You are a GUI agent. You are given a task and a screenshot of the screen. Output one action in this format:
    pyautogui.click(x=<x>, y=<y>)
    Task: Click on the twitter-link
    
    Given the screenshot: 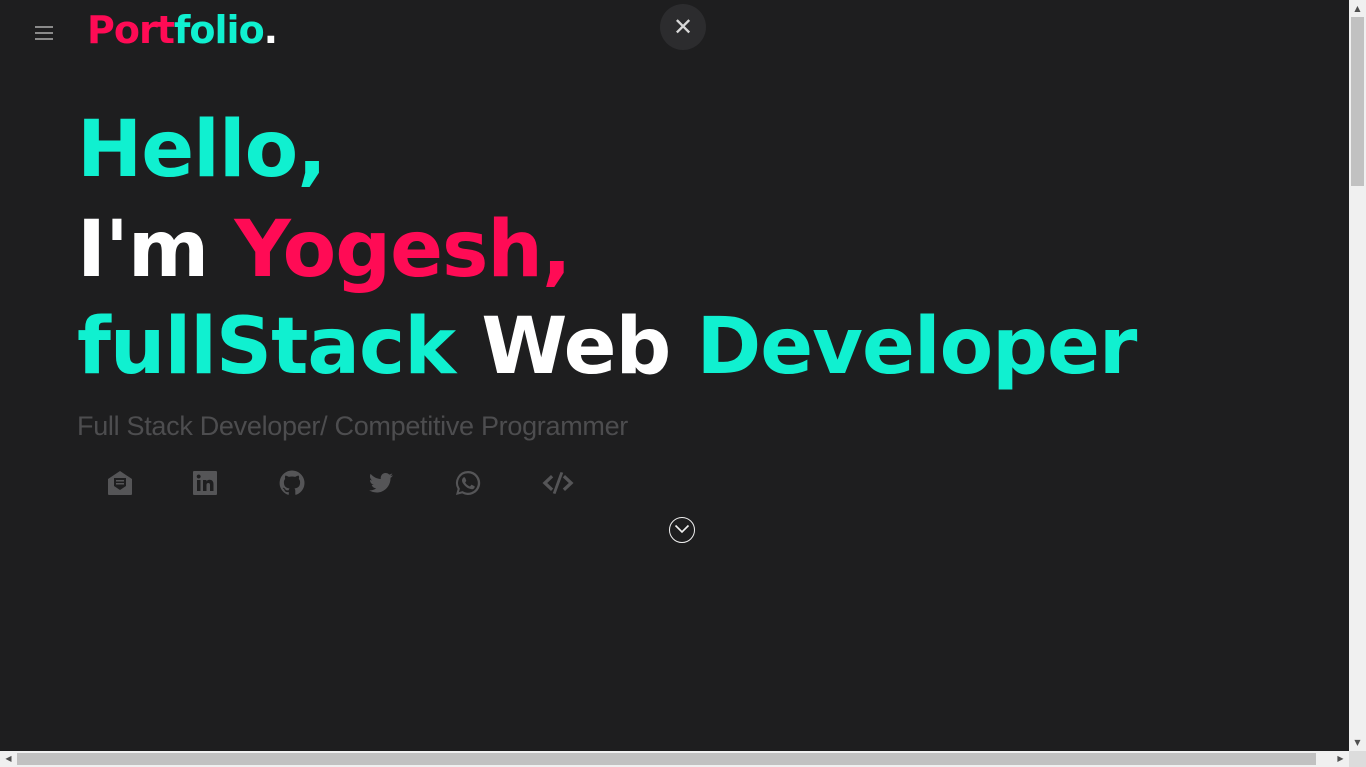 What is the action you would take?
    pyautogui.click(x=381, y=483)
    